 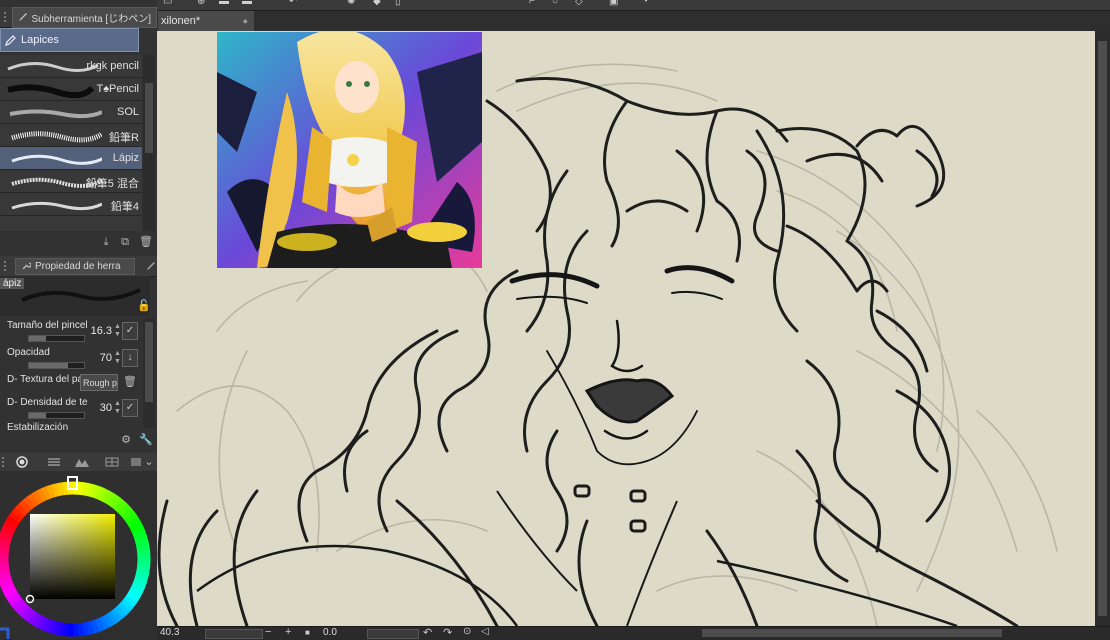 What do you see at coordinates (268, 632) in the screenshot?
I see `zoom-out-button: −` at bounding box center [268, 632].